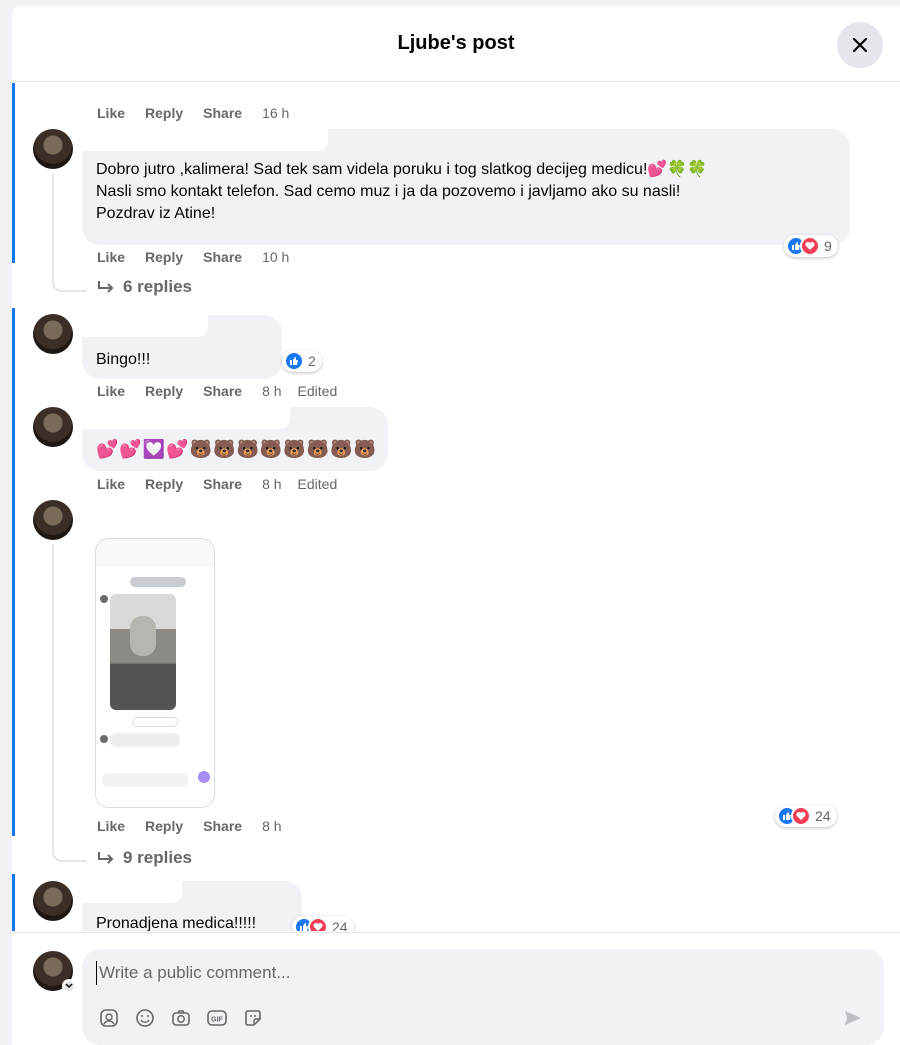 This screenshot has height=1045, width=900. I want to click on teddy-bear, so click(143, 636).